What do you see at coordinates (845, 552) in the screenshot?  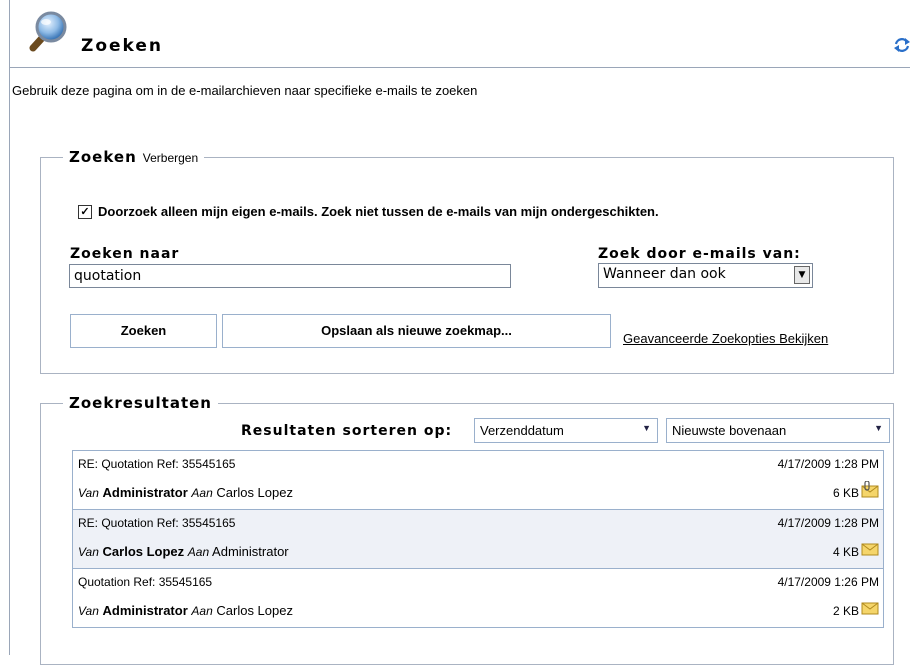 I see `result-size: 4 KB` at bounding box center [845, 552].